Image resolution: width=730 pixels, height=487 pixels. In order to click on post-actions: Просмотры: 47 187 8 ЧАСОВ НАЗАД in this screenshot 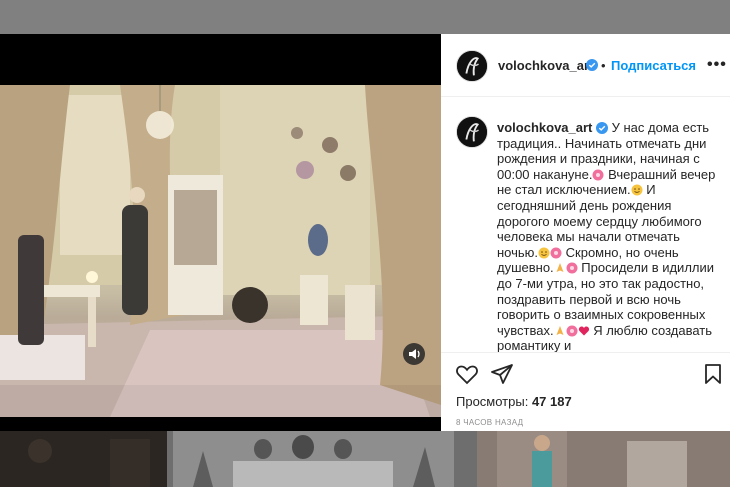, I will do `click(585, 391)`.